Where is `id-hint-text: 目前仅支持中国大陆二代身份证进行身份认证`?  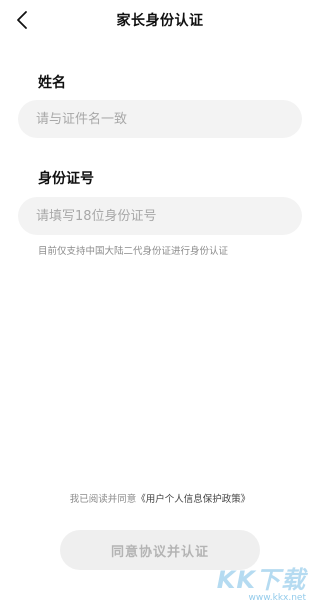 id-hint-text: 目前仅支持中国大陆二代身份证进行身份认证 is located at coordinates (133, 251).